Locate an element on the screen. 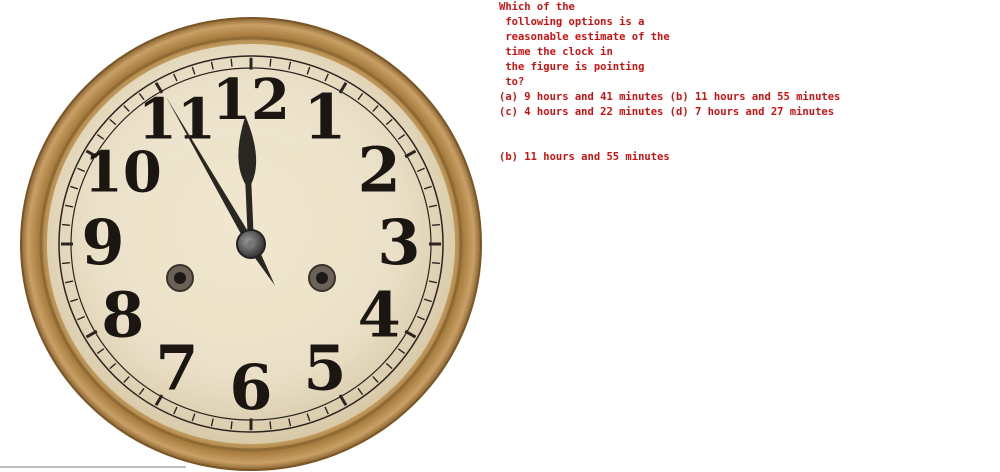 The width and height of the screenshot is (1000, 472). hour-numeral: 8 is located at coordinates (122, 315).